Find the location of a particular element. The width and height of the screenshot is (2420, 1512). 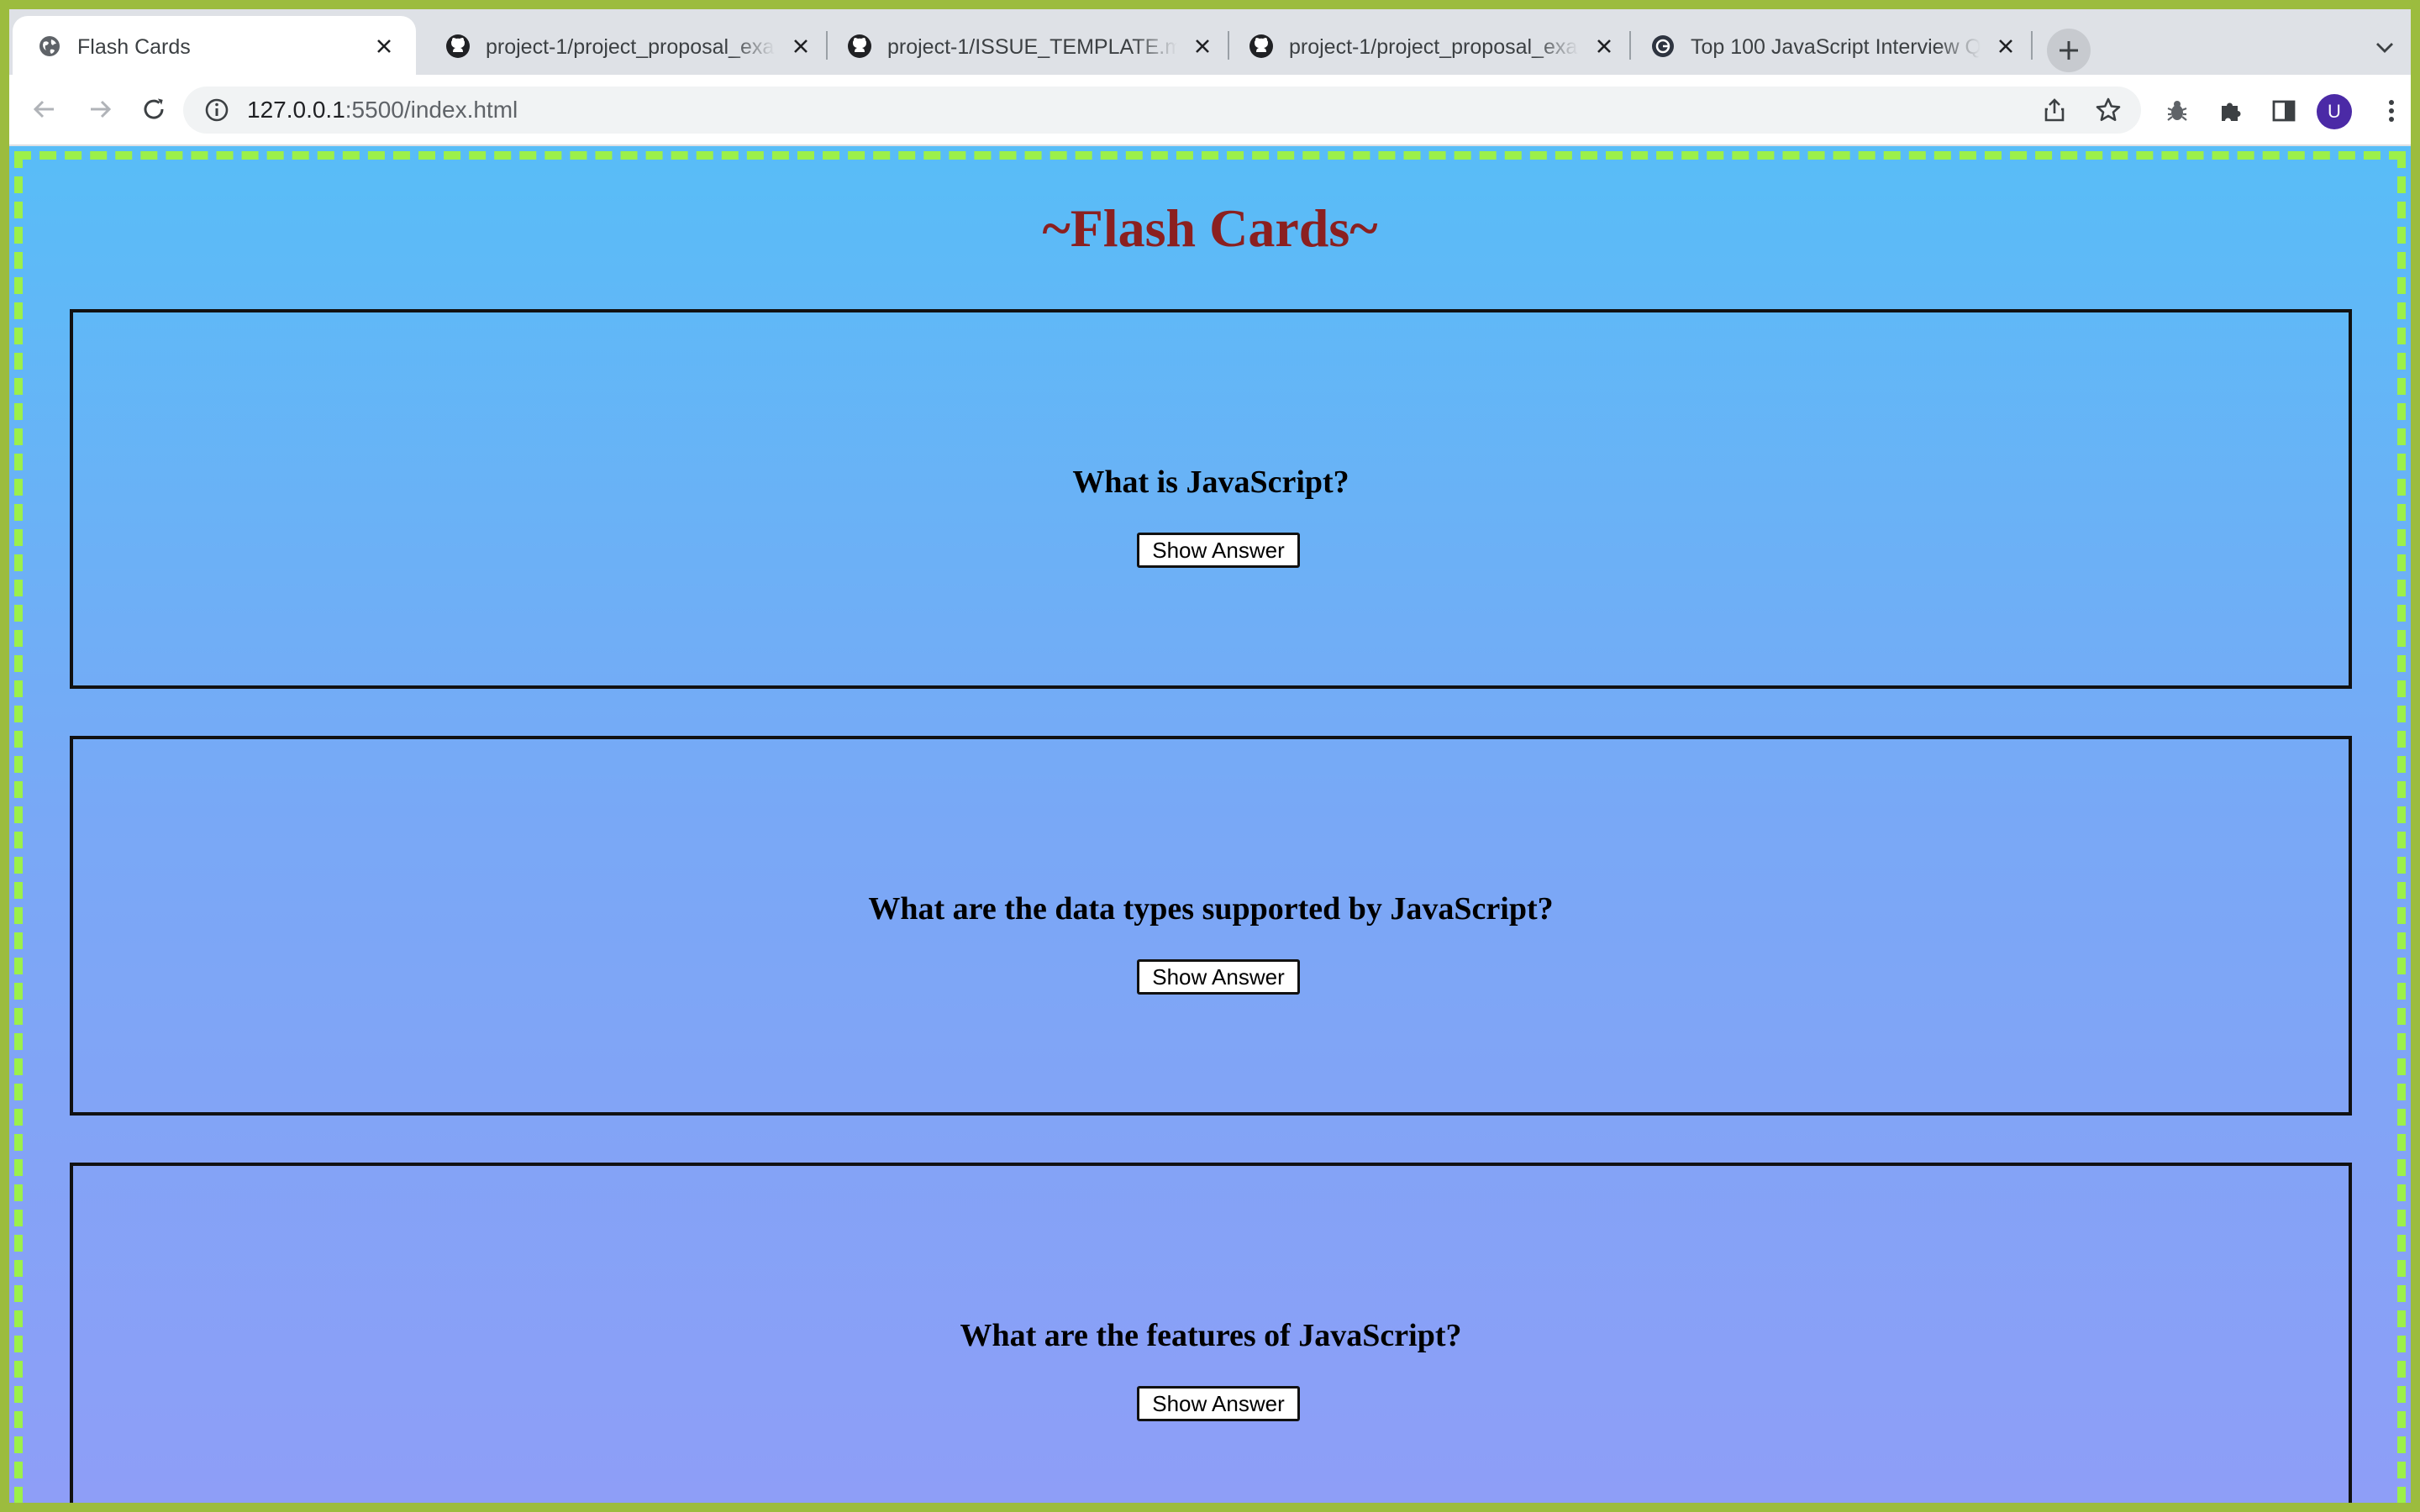

address-bar: 127.0.0.1:5500/index.html is located at coordinates (1162, 110).